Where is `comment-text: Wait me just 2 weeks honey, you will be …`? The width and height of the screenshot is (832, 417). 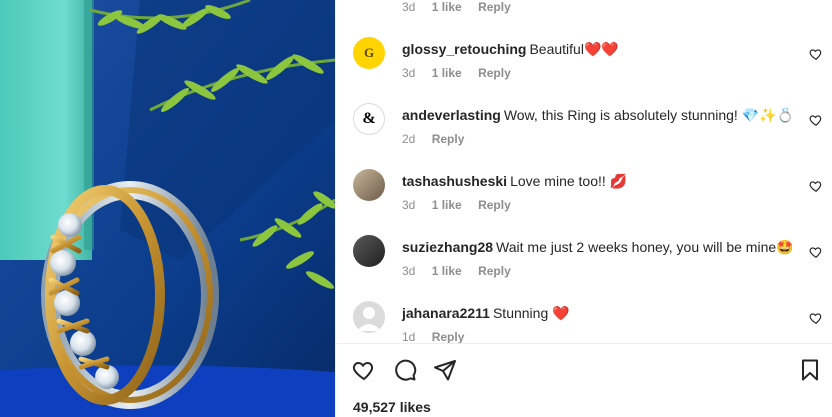
comment-text: Wait me just 2 weeks honey, you will be … is located at coordinates (636, 247).